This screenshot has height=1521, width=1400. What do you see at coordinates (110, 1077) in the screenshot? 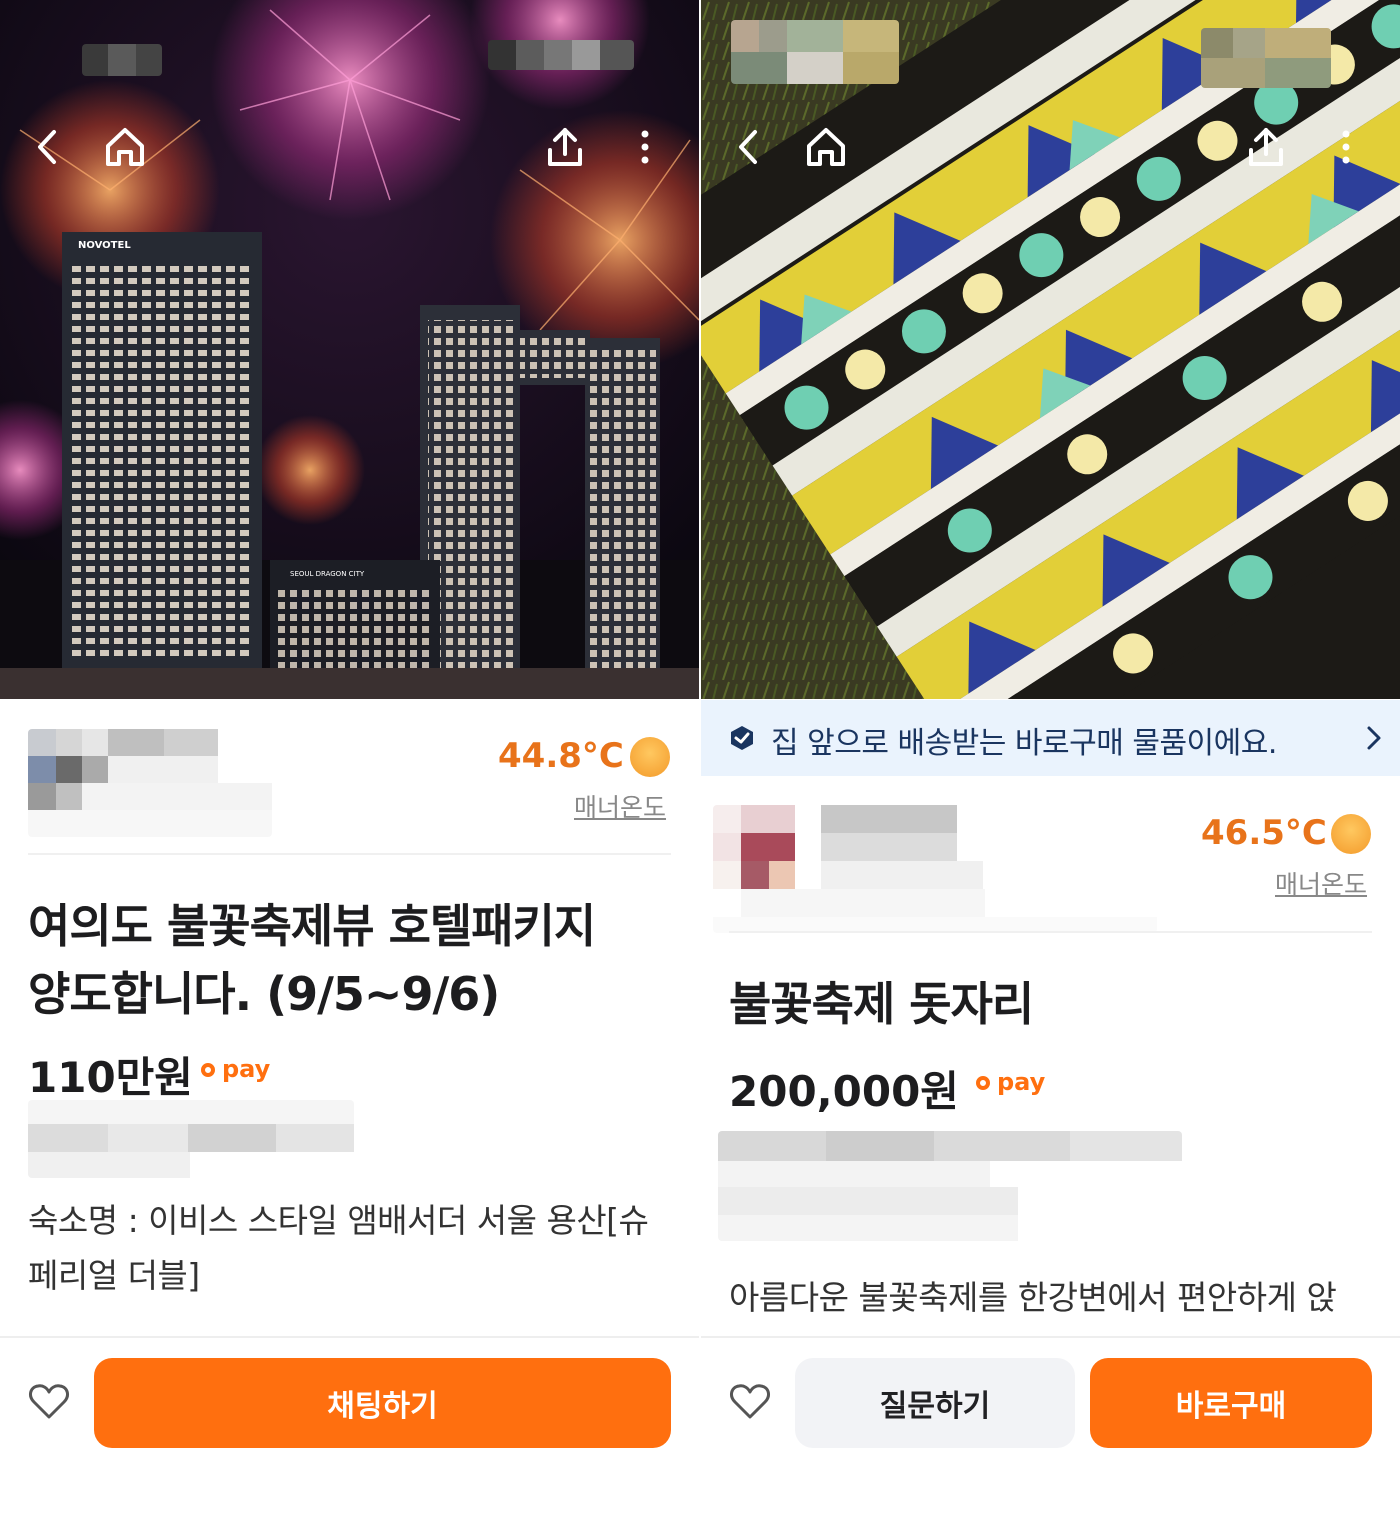
I see `listing-price: 110만원` at bounding box center [110, 1077].